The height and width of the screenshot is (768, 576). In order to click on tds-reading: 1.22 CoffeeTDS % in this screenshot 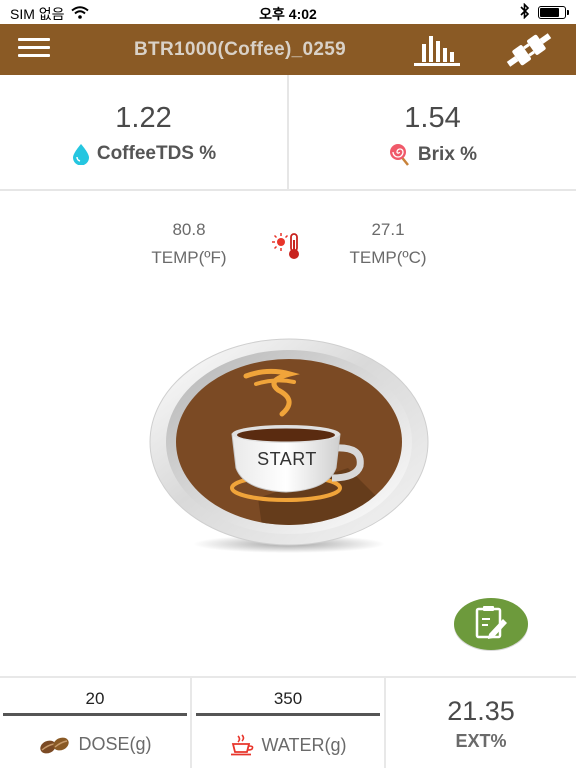, I will do `click(143, 132)`.